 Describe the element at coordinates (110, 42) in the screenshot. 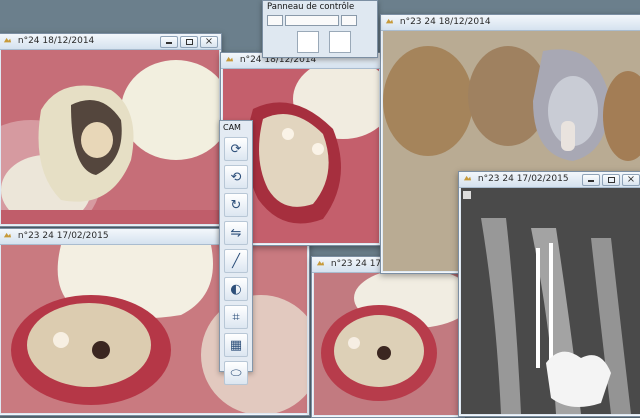

I see `window-titlebar: n°24 18/12/2014` at that location.